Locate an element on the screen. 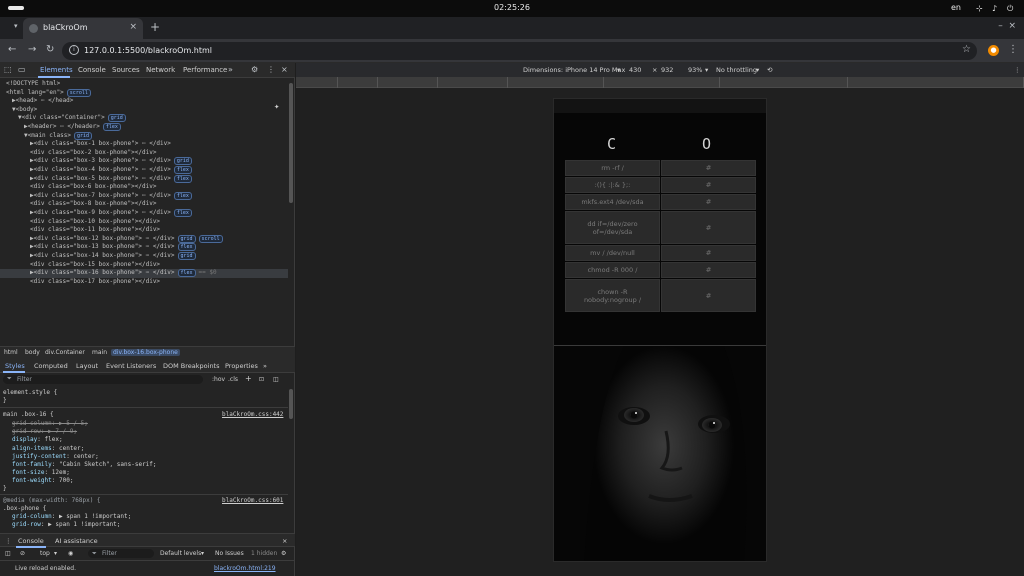  more-tabs-icon: » is located at coordinates (230, 69).